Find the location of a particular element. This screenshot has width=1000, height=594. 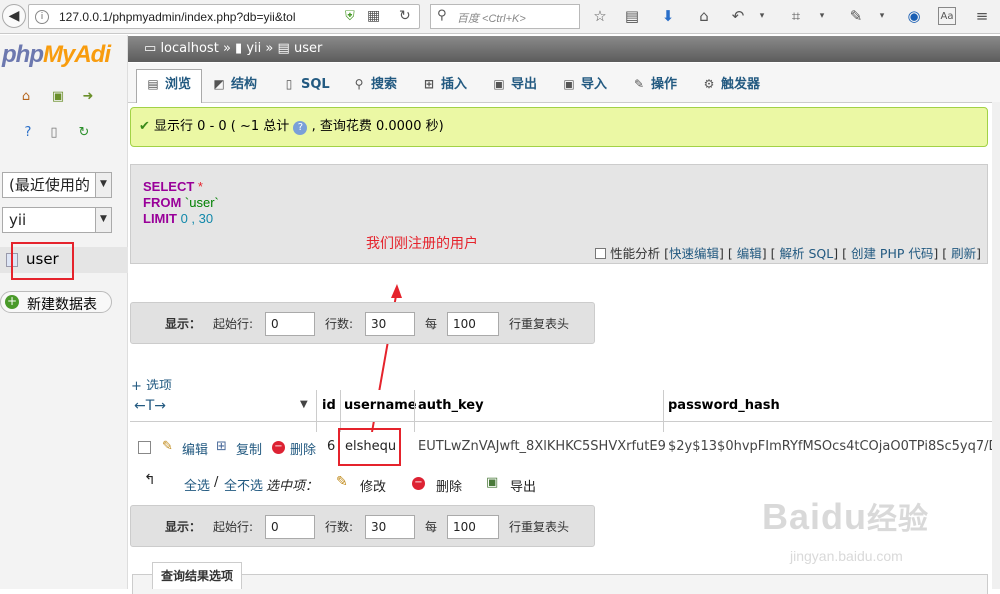

tab-operations: ✎ 操作 is located at coordinates (655, 86).